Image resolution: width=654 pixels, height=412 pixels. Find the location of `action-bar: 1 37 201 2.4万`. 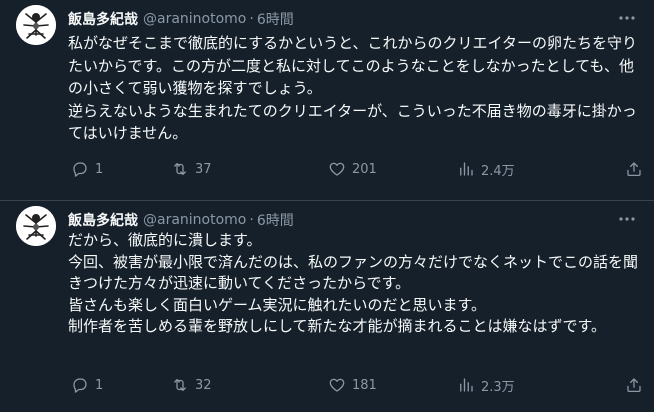

action-bar: 1 37 201 2.4万 is located at coordinates (354, 169).